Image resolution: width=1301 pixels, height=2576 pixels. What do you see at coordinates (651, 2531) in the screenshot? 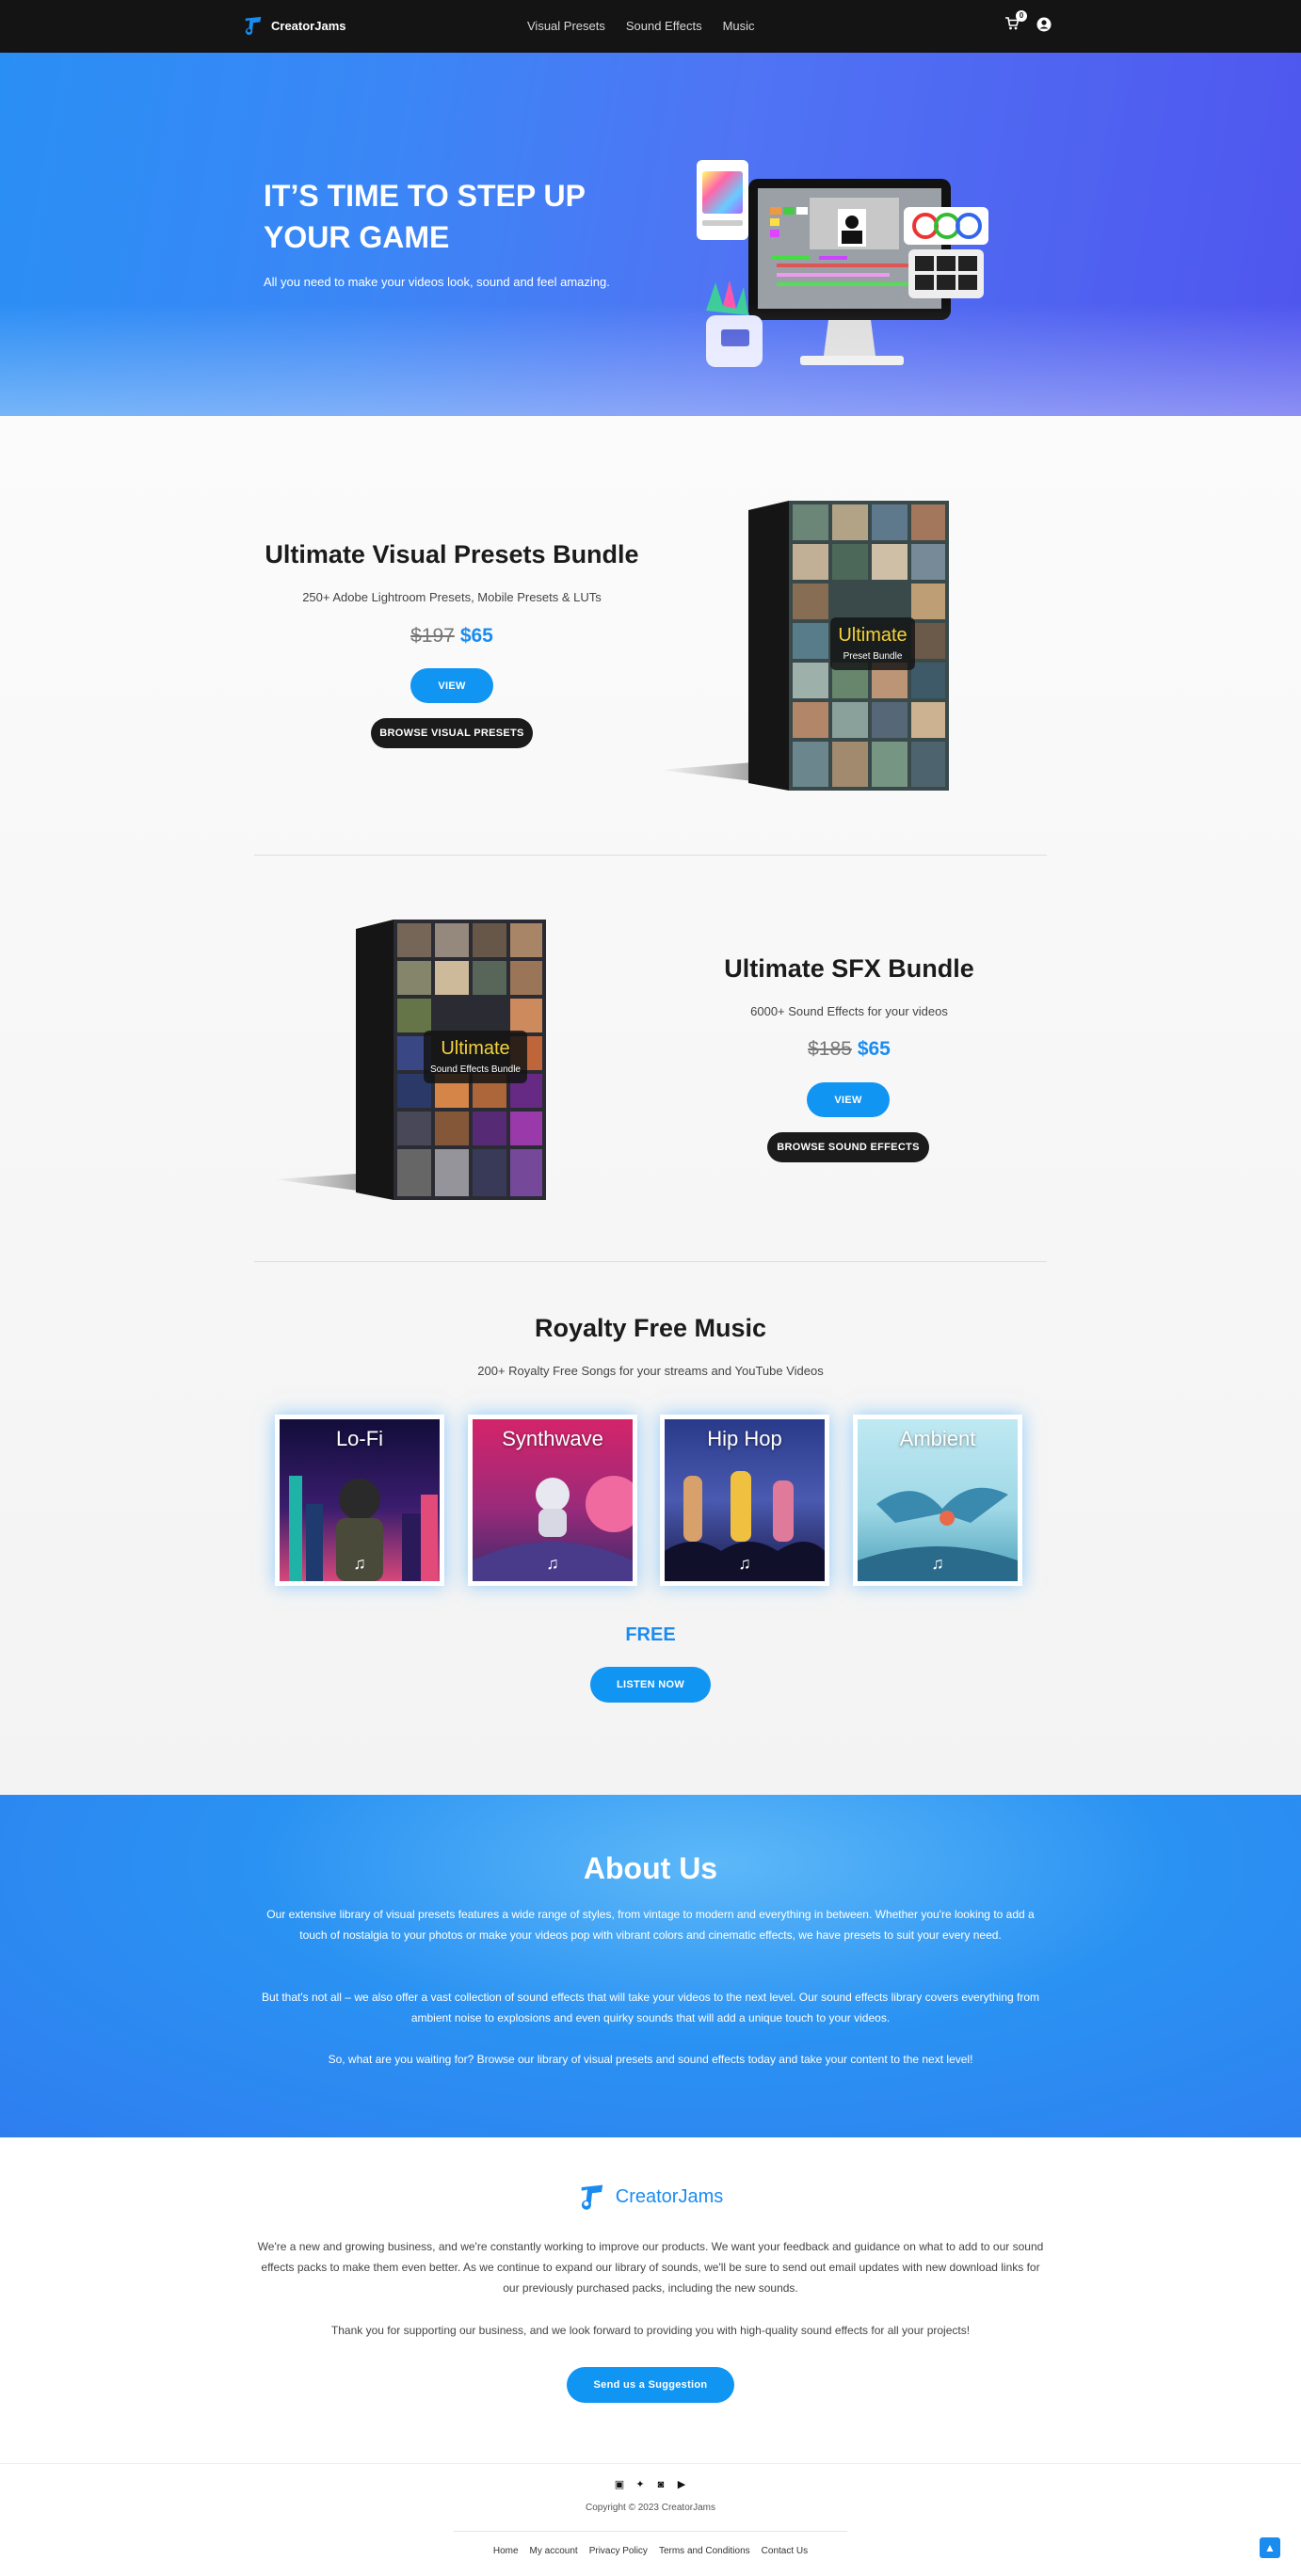
I see `footer-separator` at bounding box center [651, 2531].